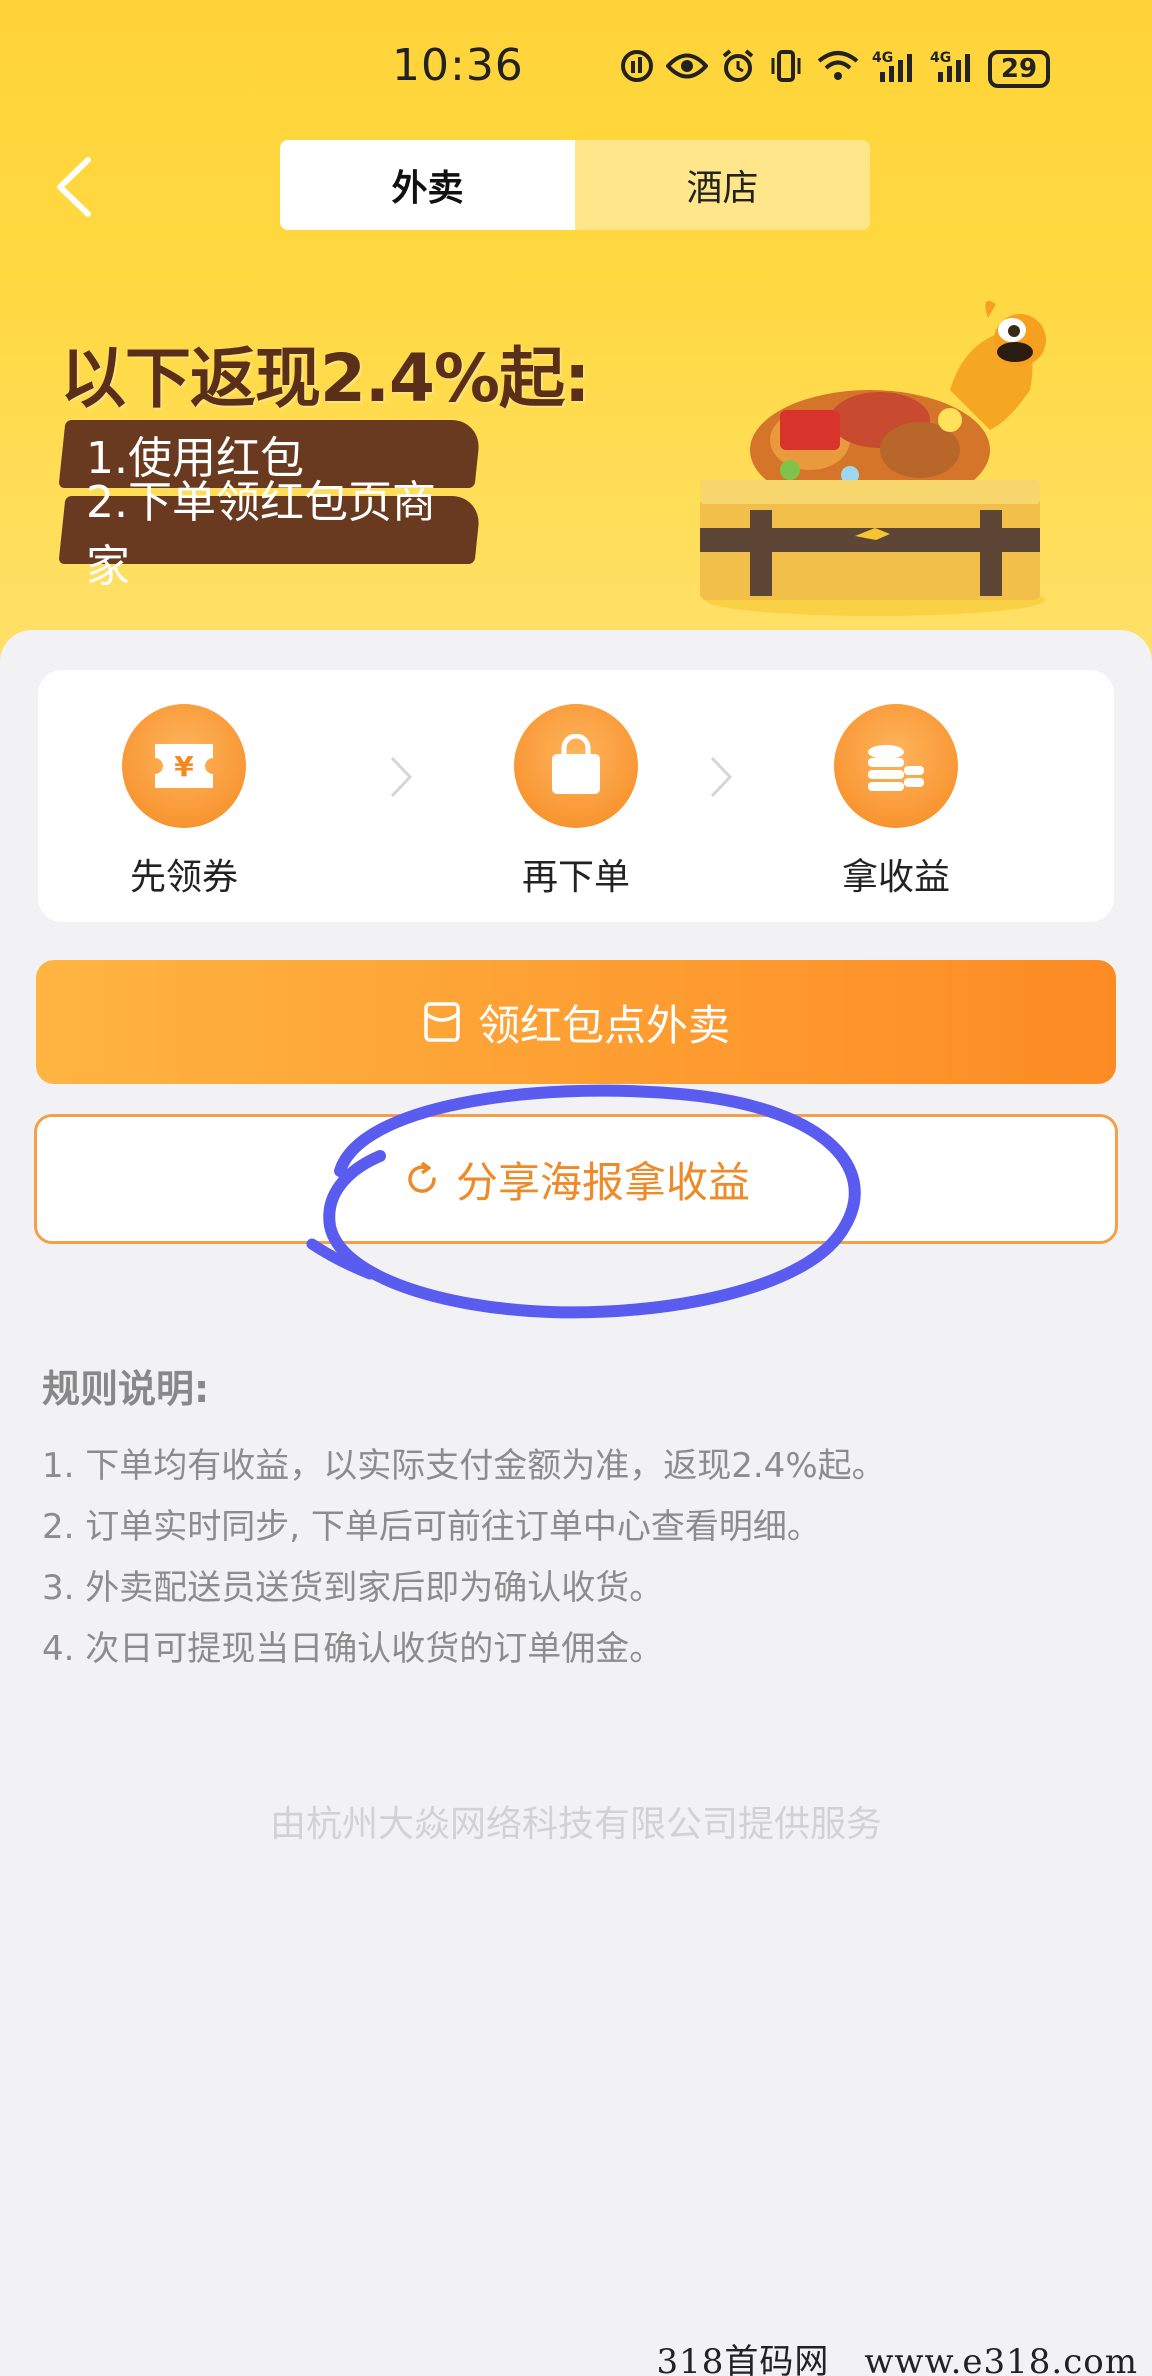 The image size is (1152, 2376). Describe the element at coordinates (738, 69) in the screenshot. I see `alarm-icon` at that location.